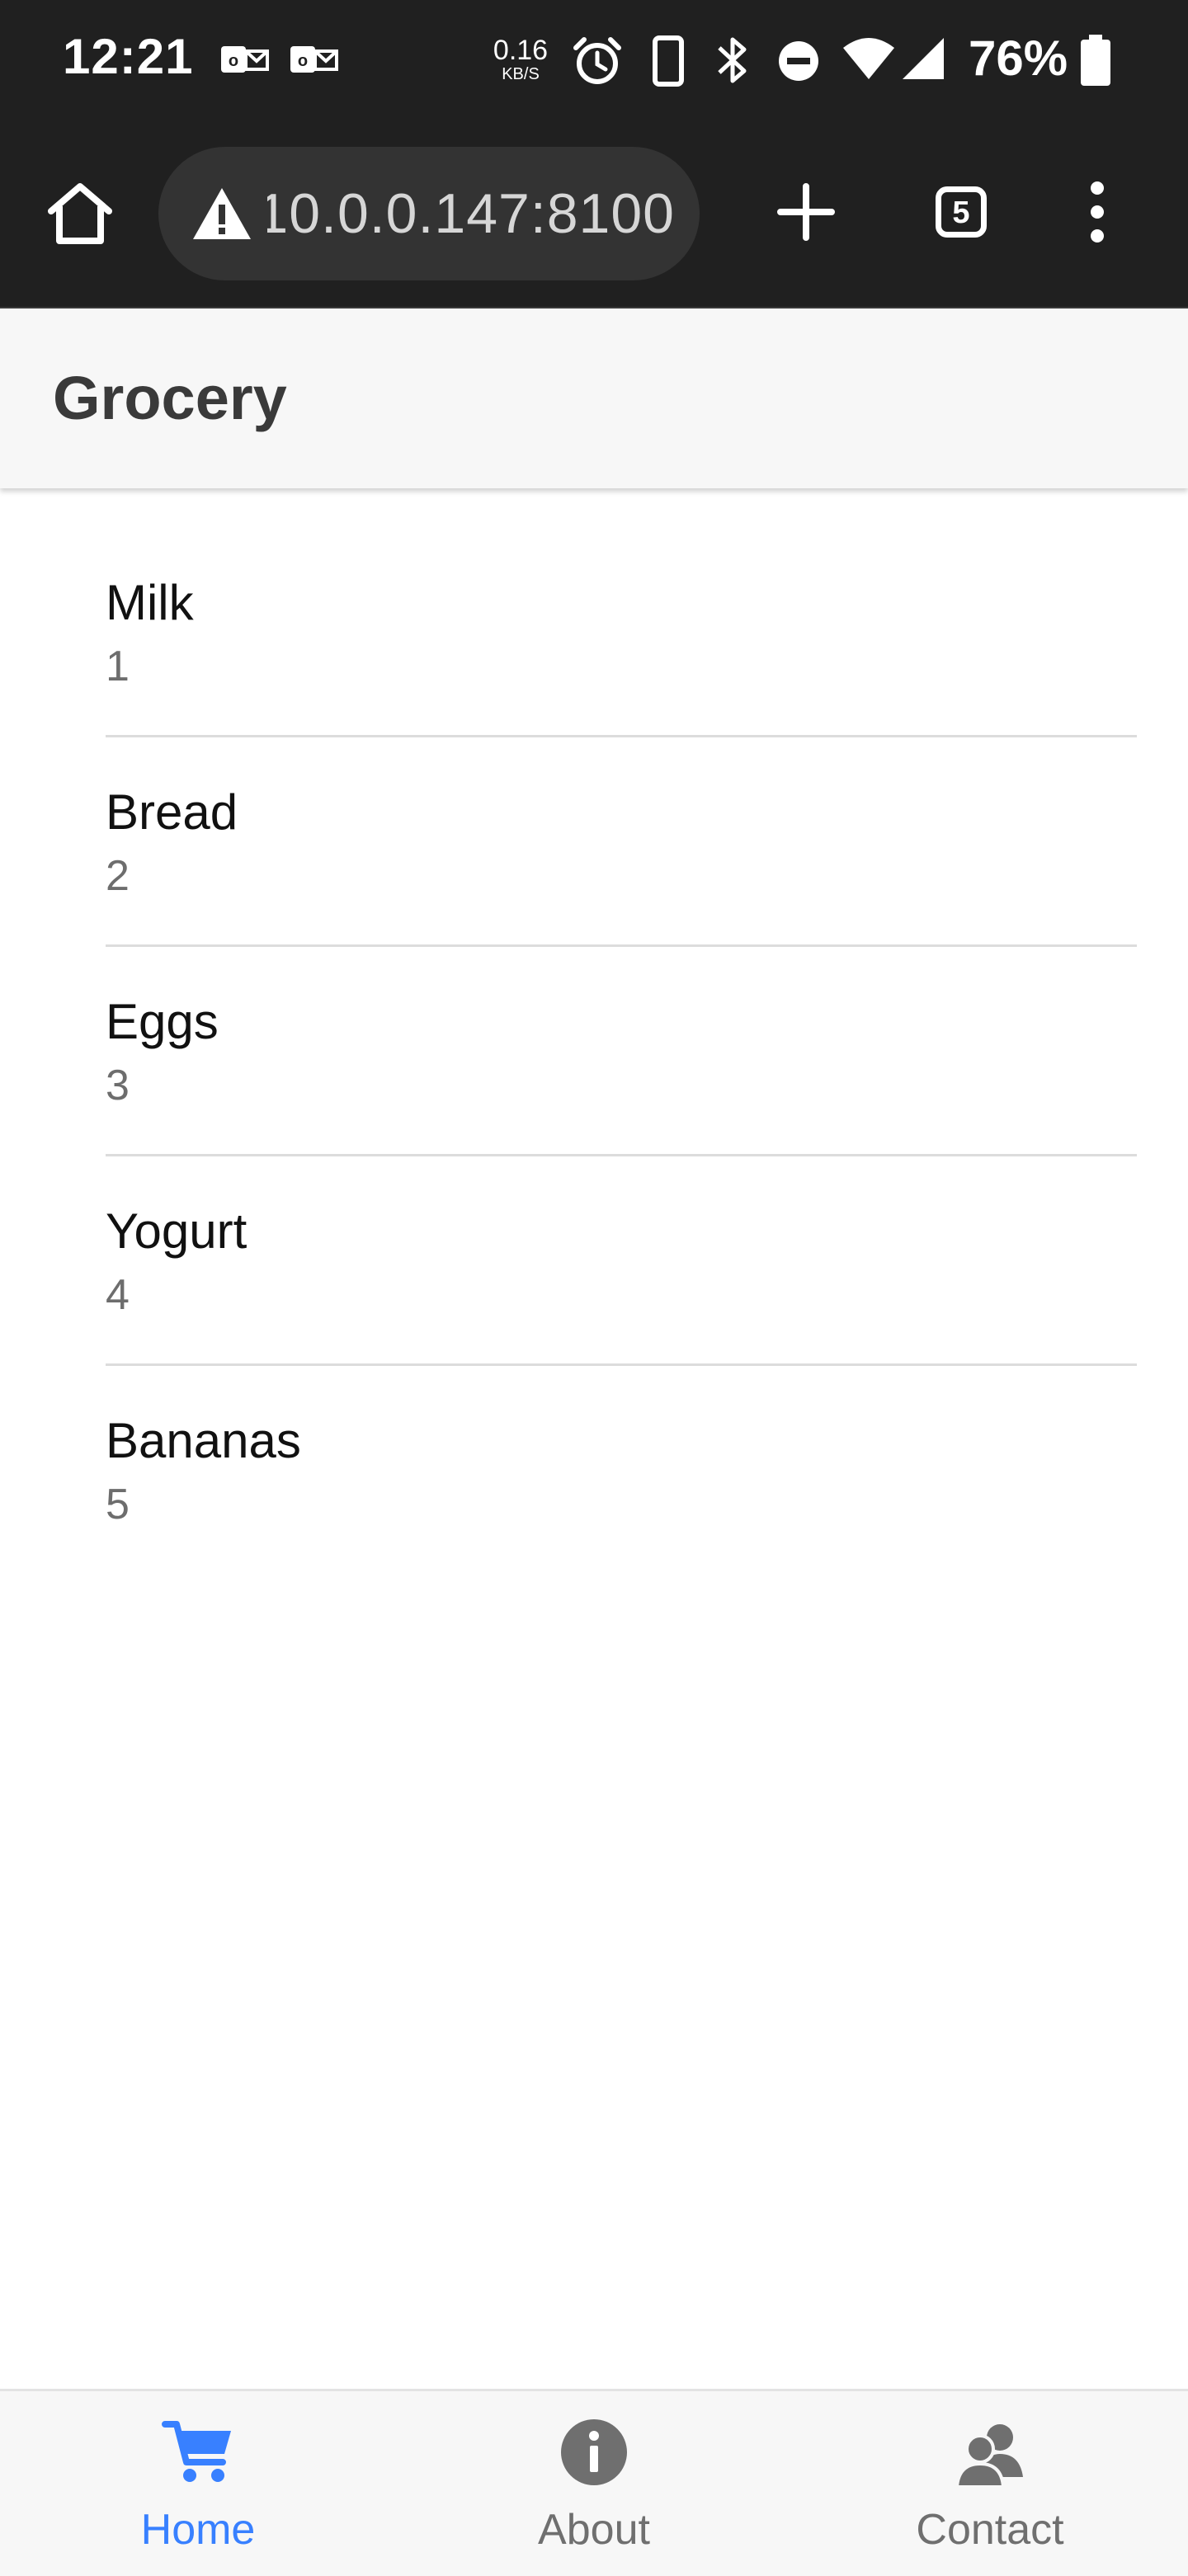 The height and width of the screenshot is (2576, 1188). What do you see at coordinates (118, 666) in the screenshot?
I see `item-quantity: 1` at bounding box center [118, 666].